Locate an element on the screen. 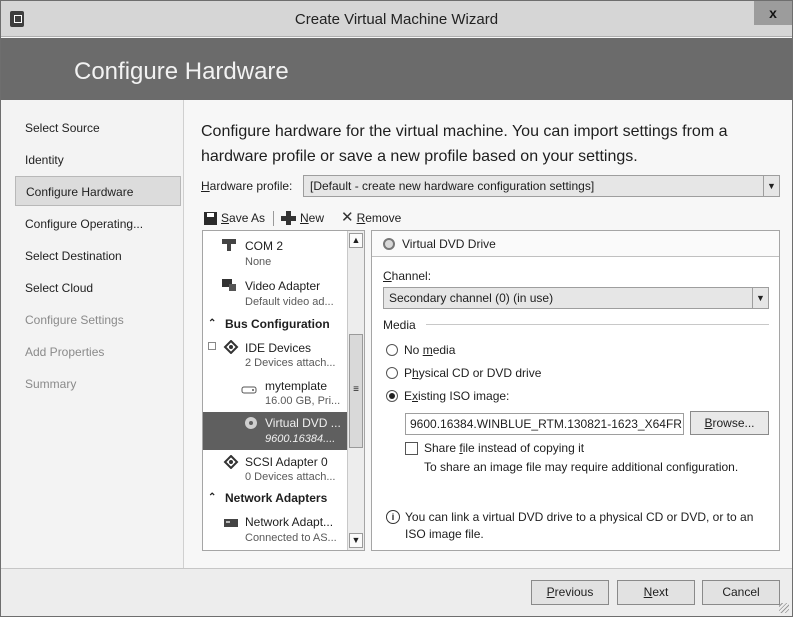 This screenshot has height=617, width=793. nav-item-summary: Summary is located at coordinates (98, 384).